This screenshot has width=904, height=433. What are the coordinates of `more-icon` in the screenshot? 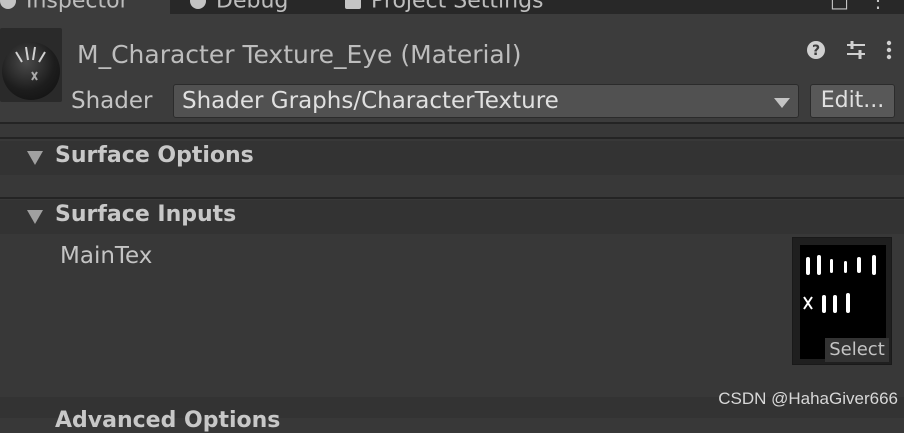 It's located at (889, 53).